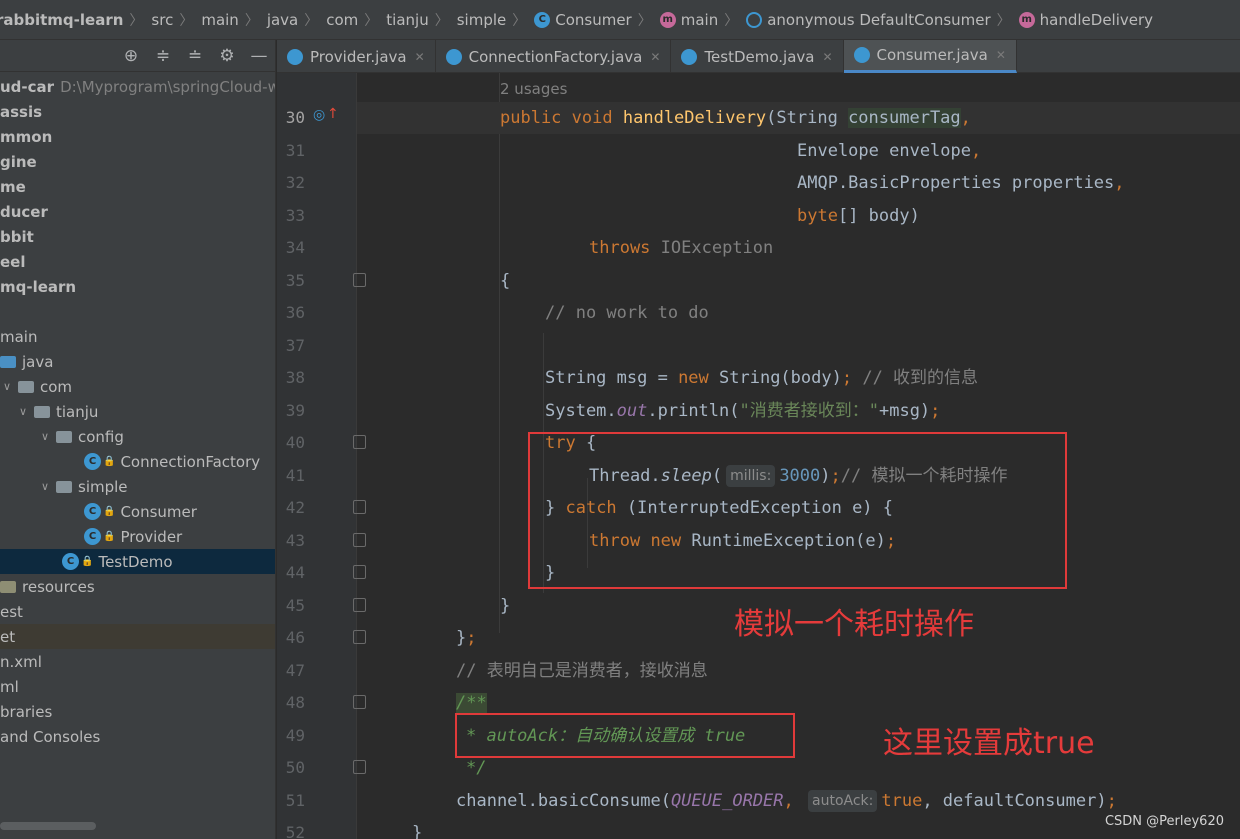 The height and width of the screenshot is (839, 1240). Describe the element at coordinates (582, 671) in the screenshot. I see `code-token: // 表明自己是消费者，接收消息` at that location.